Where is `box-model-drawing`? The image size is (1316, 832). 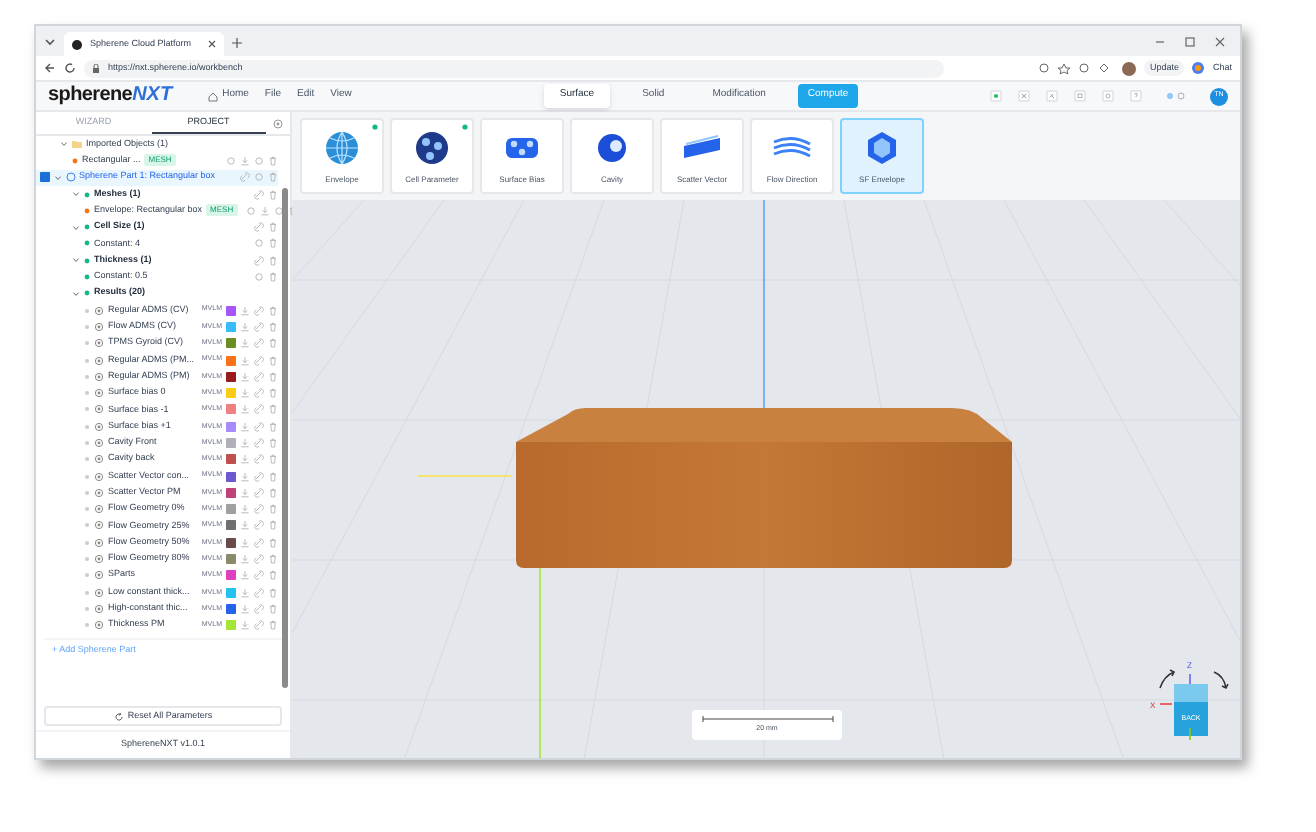
box-model-drawing is located at coordinates (764, 488).